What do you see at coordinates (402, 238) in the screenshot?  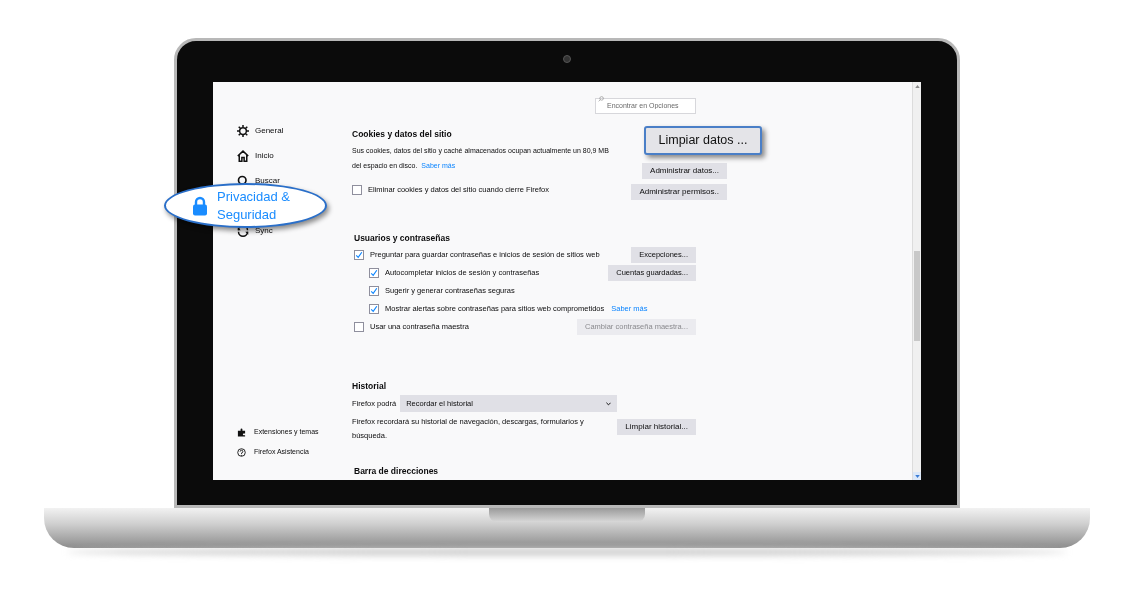 I see `section-heading: Usuarios y contraseñas` at bounding box center [402, 238].